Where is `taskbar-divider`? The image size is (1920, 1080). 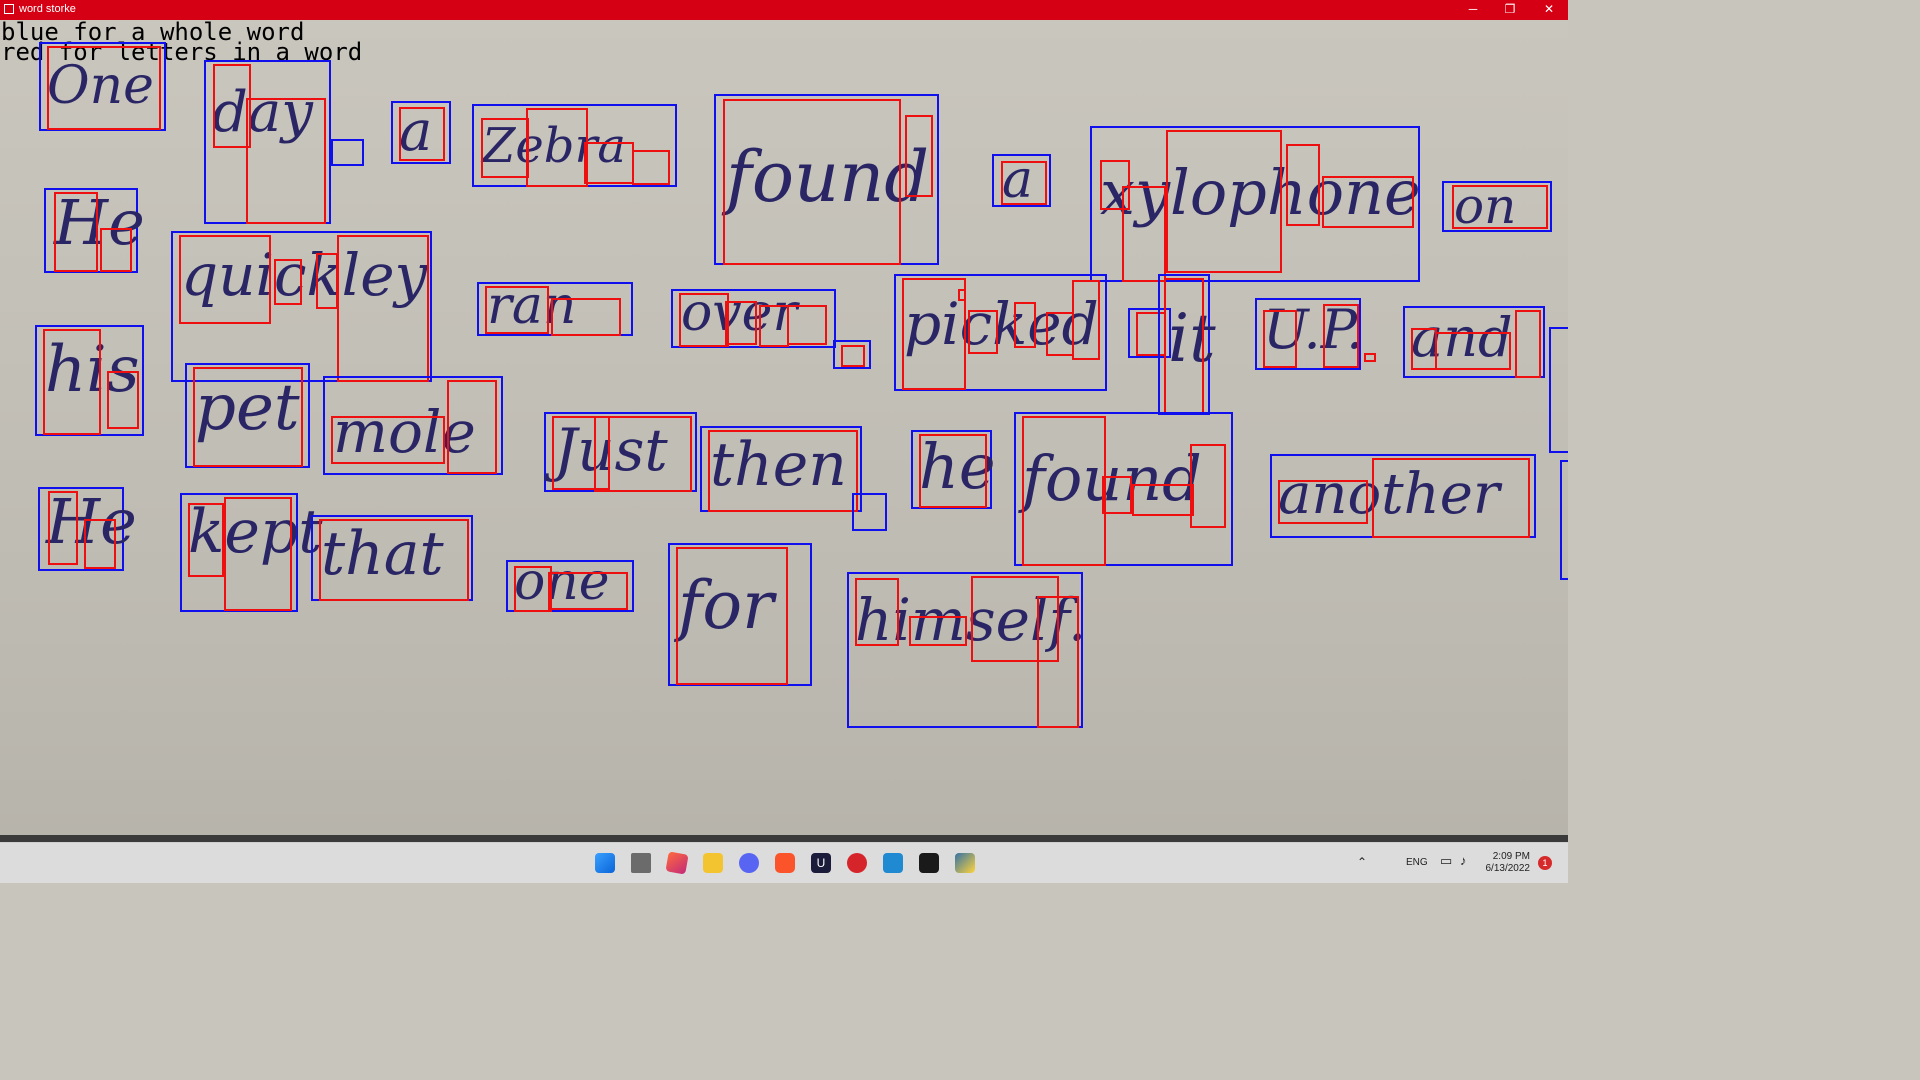
taskbar-divider is located at coordinates (784, 838).